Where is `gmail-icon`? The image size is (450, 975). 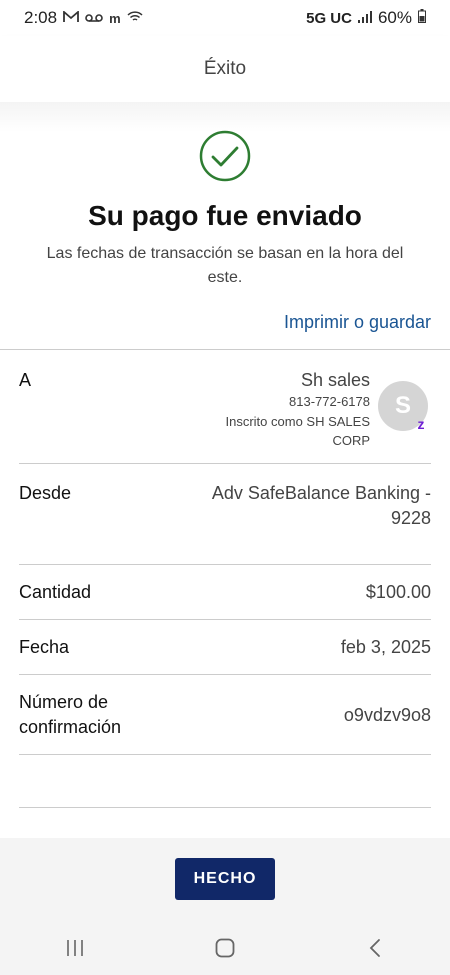
gmail-icon is located at coordinates (71, 17).